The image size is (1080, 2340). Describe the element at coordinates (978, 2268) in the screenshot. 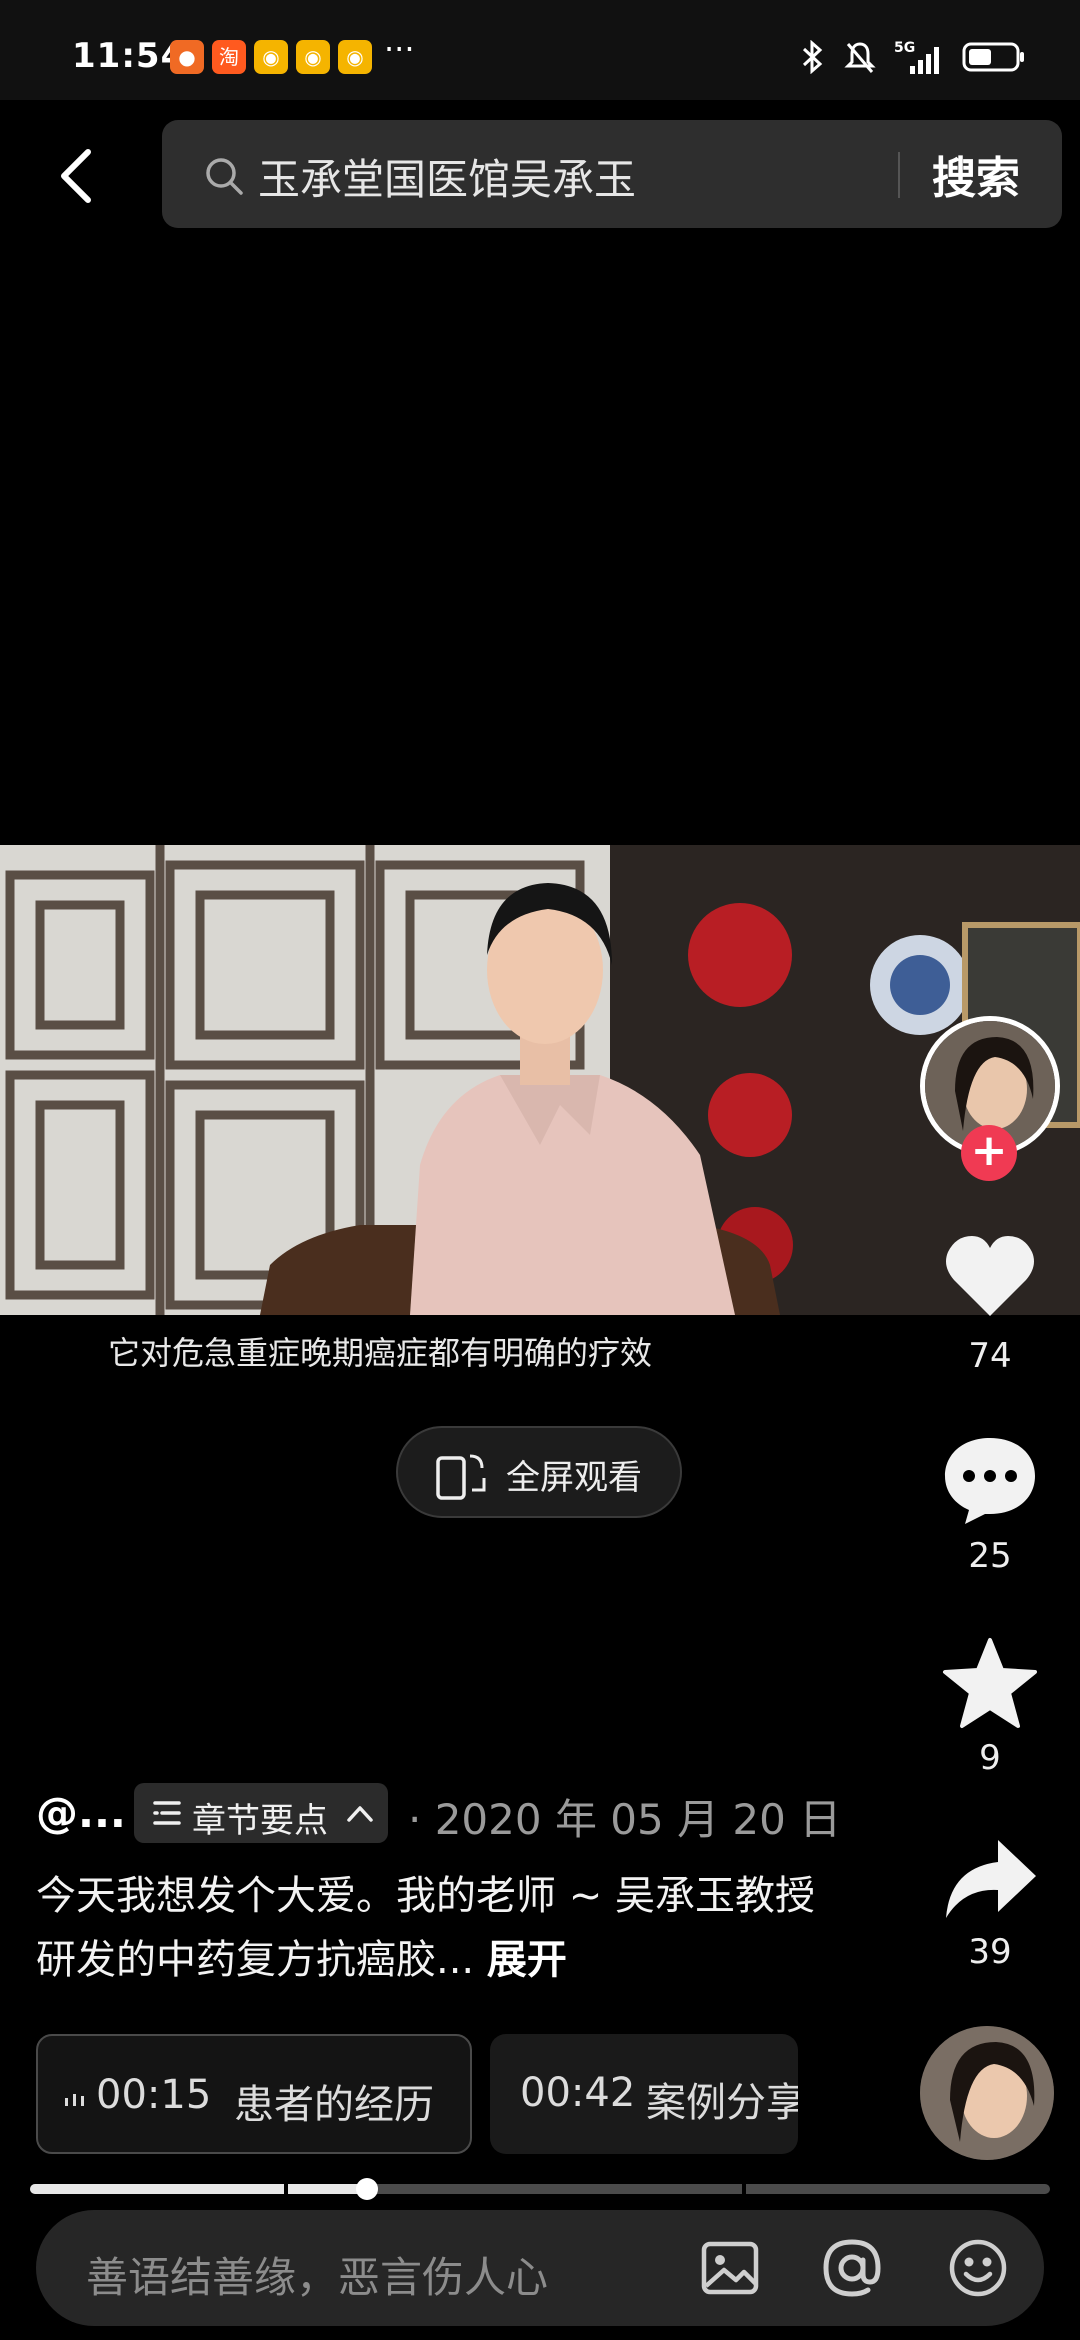

I see `emoji-icon` at that location.